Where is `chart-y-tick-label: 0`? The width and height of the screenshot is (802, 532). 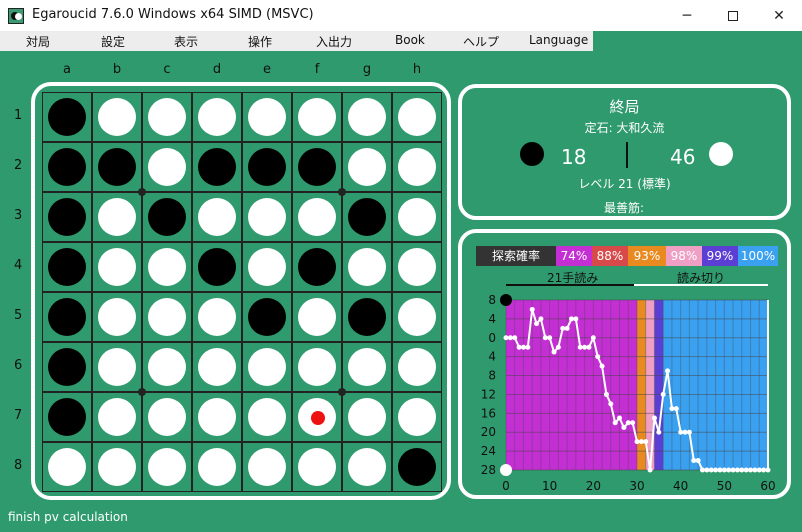
chart-y-tick-label: 0 is located at coordinates (492, 338).